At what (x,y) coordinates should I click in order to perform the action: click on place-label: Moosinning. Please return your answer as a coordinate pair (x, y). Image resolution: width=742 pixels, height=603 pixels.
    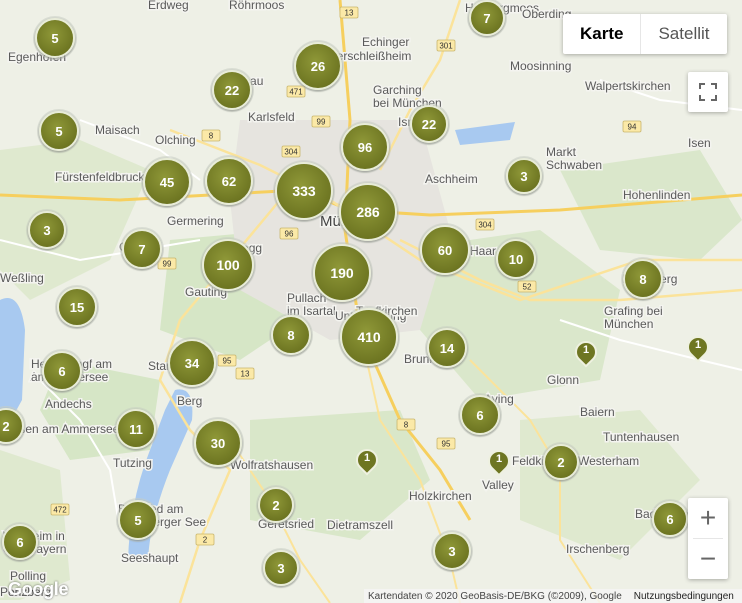
    Looking at the image, I should click on (540, 66).